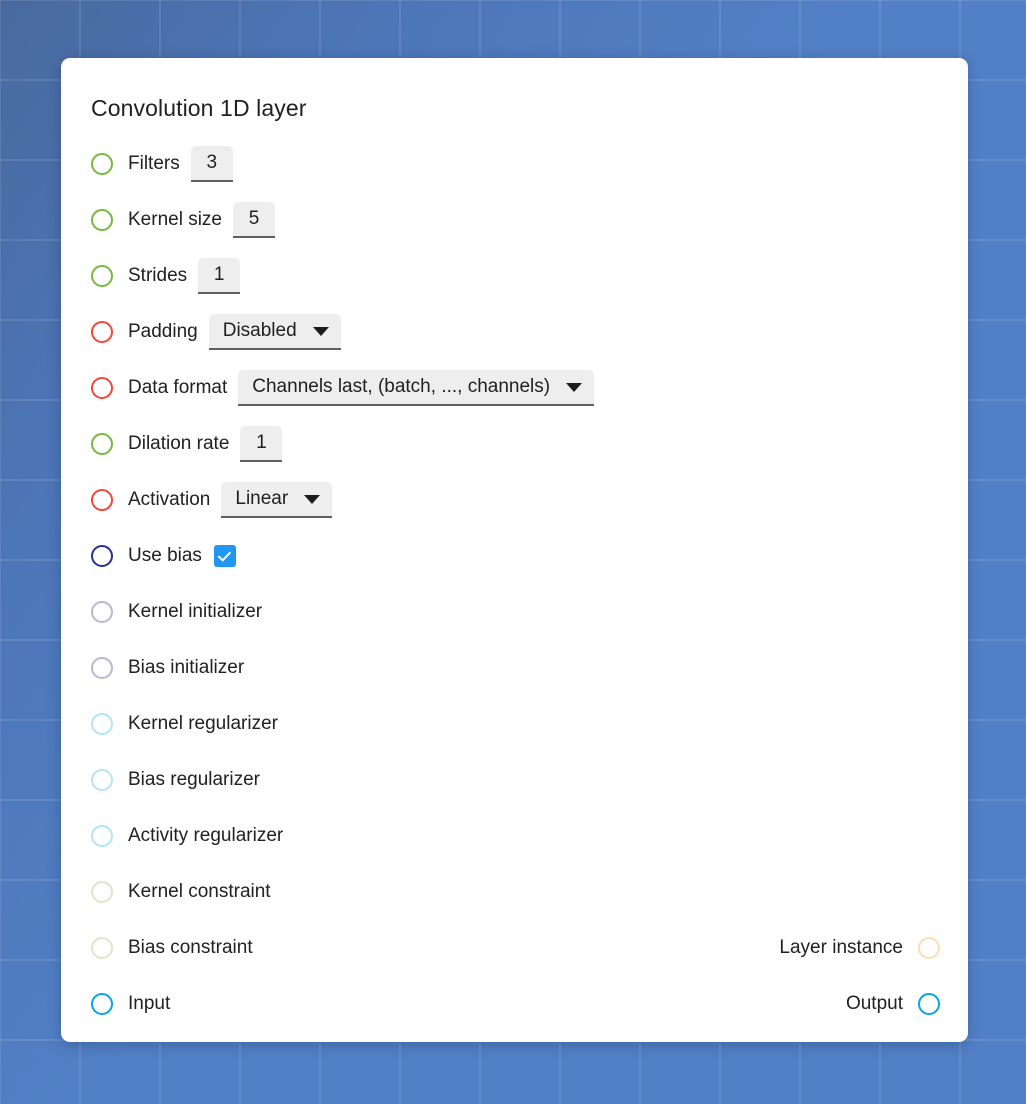 The width and height of the screenshot is (1026, 1104). What do you see at coordinates (169, 499) in the screenshot?
I see `property-label-activation: Activation` at bounding box center [169, 499].